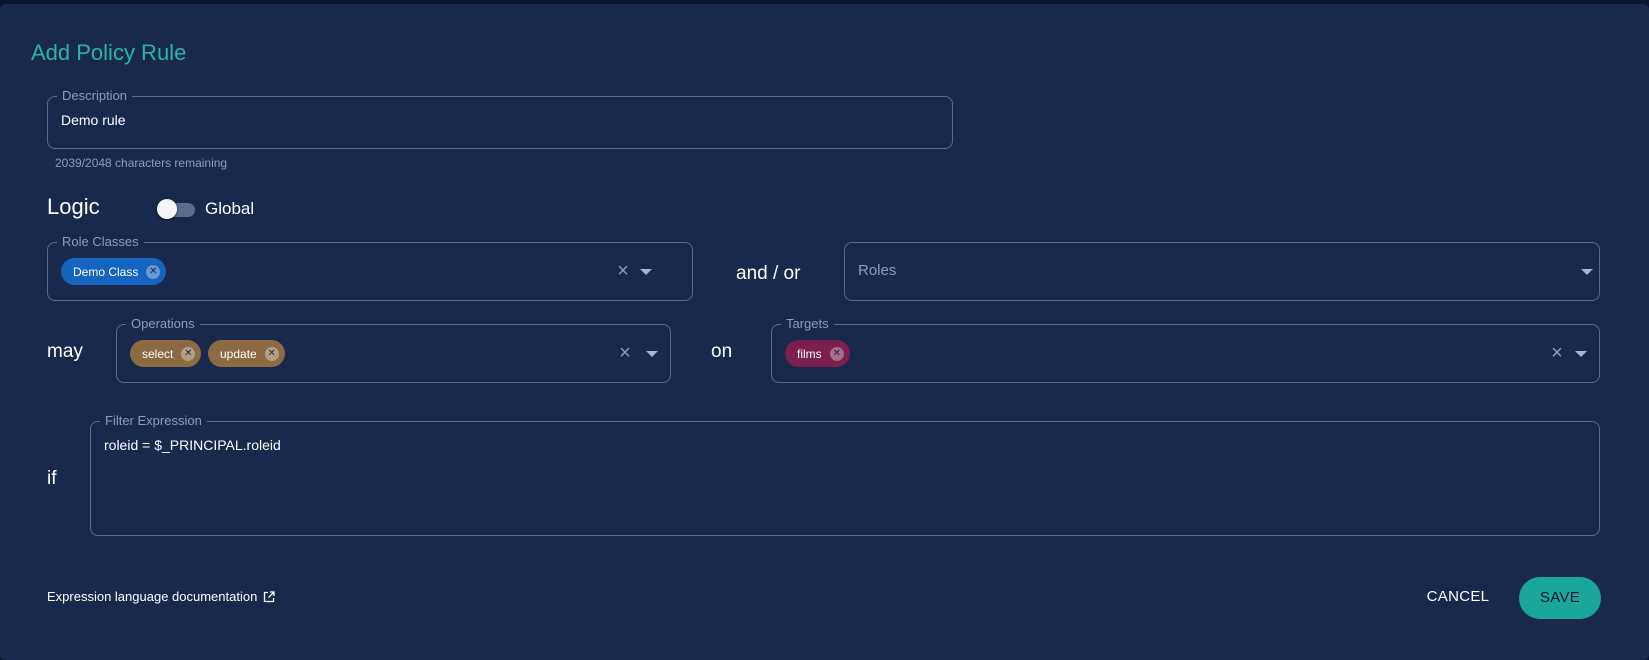 The height and width of the screenshot is (660, 1649). I want to click on expression-docs-link: Expression language documentation, so click(161, 596).